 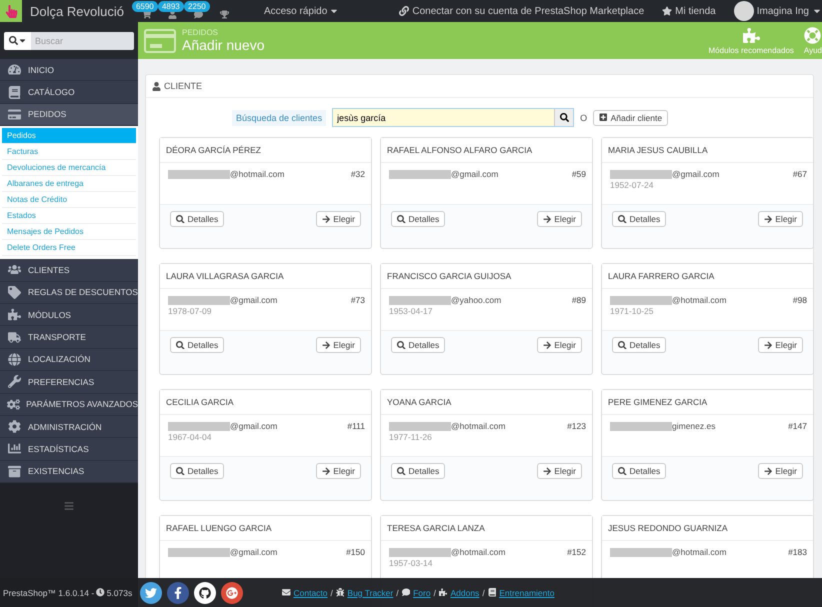 What do you see at coordinates (579, 175) in the screenshot?
I see `customer-id: #59` at bounding box center [579, 175].